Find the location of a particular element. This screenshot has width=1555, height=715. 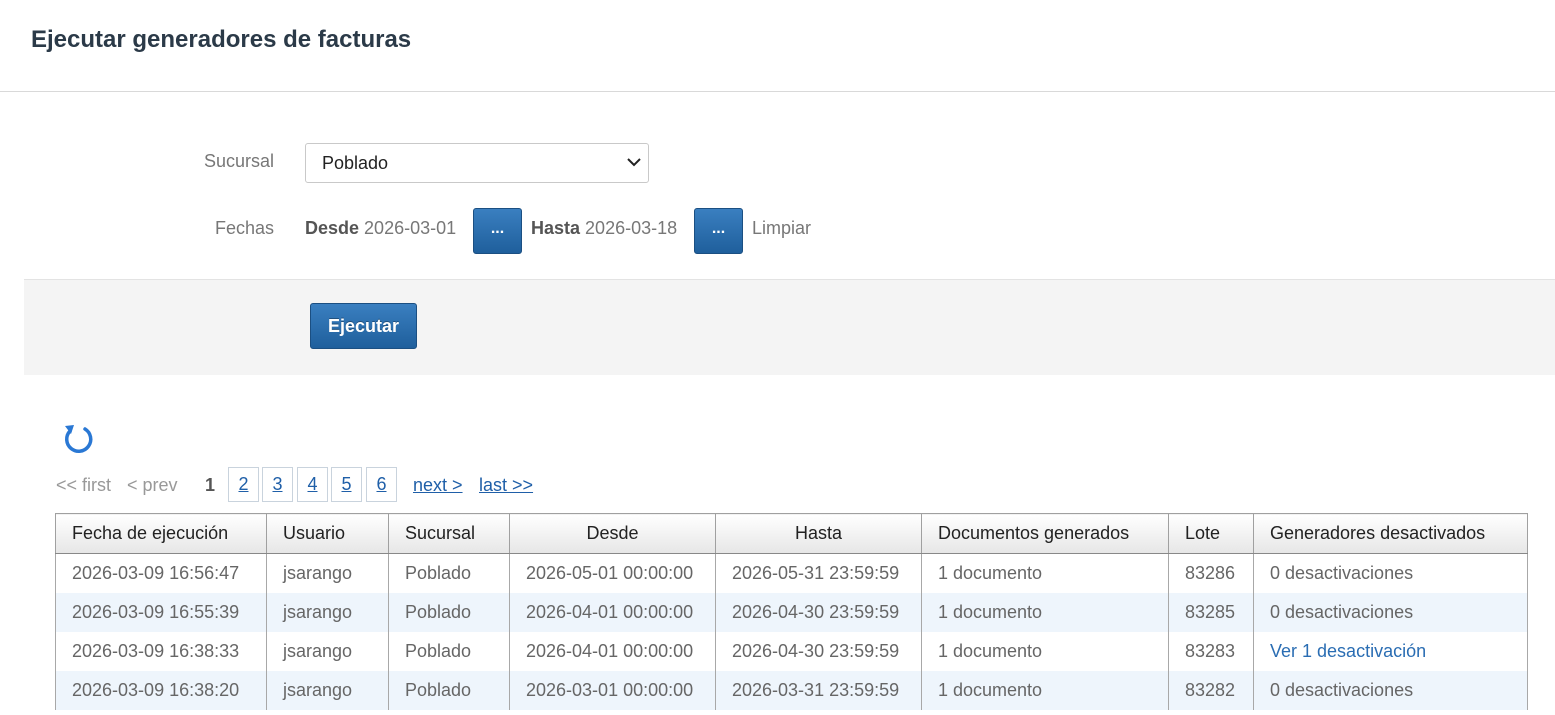

col-header-desactivados: Generadores desactivados is located at coordinates (1390, 533).